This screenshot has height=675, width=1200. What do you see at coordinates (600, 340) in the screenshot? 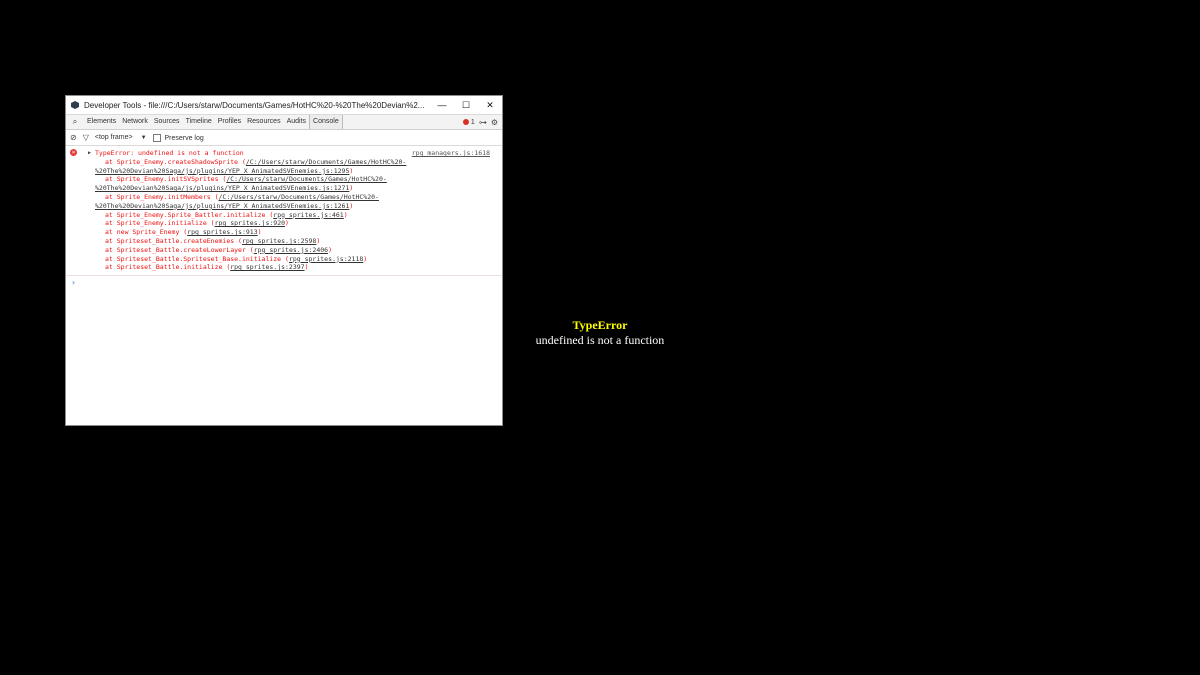
I see `game-error-message: undefined is not a function` at bounding box center [600, 340].